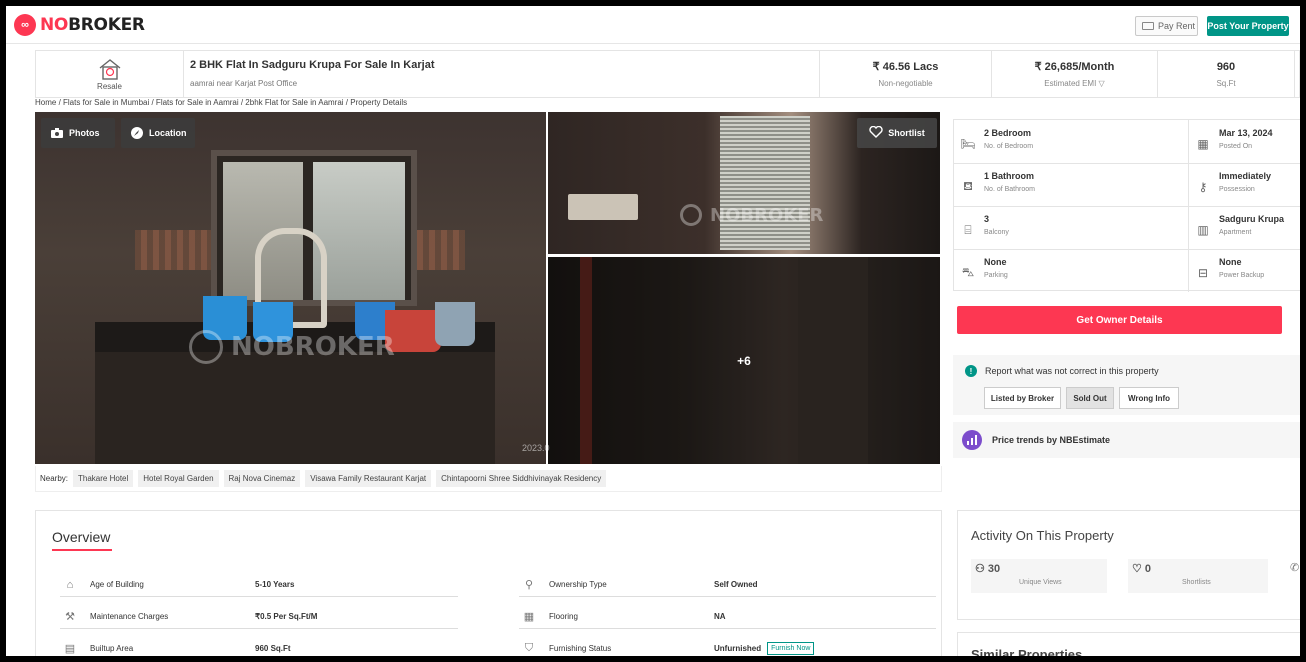 This screenshot has height=662, width=1306. What do you see at coordinates (262, 478) in the screenshot?
I see `nearby-chip: Raj Nova Cinemaz` at bounding box center [262, 478].